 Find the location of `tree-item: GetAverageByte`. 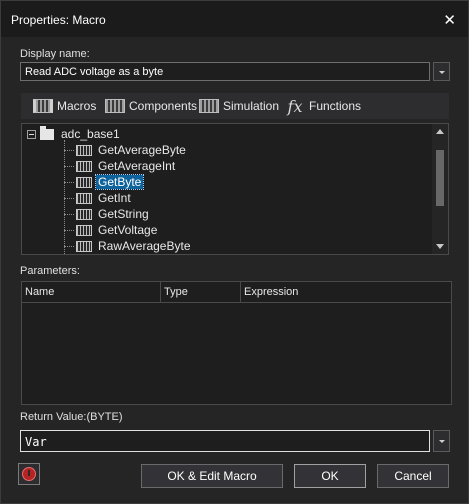

tree-item: GetAverageByte is located at coordinates (126, 150).